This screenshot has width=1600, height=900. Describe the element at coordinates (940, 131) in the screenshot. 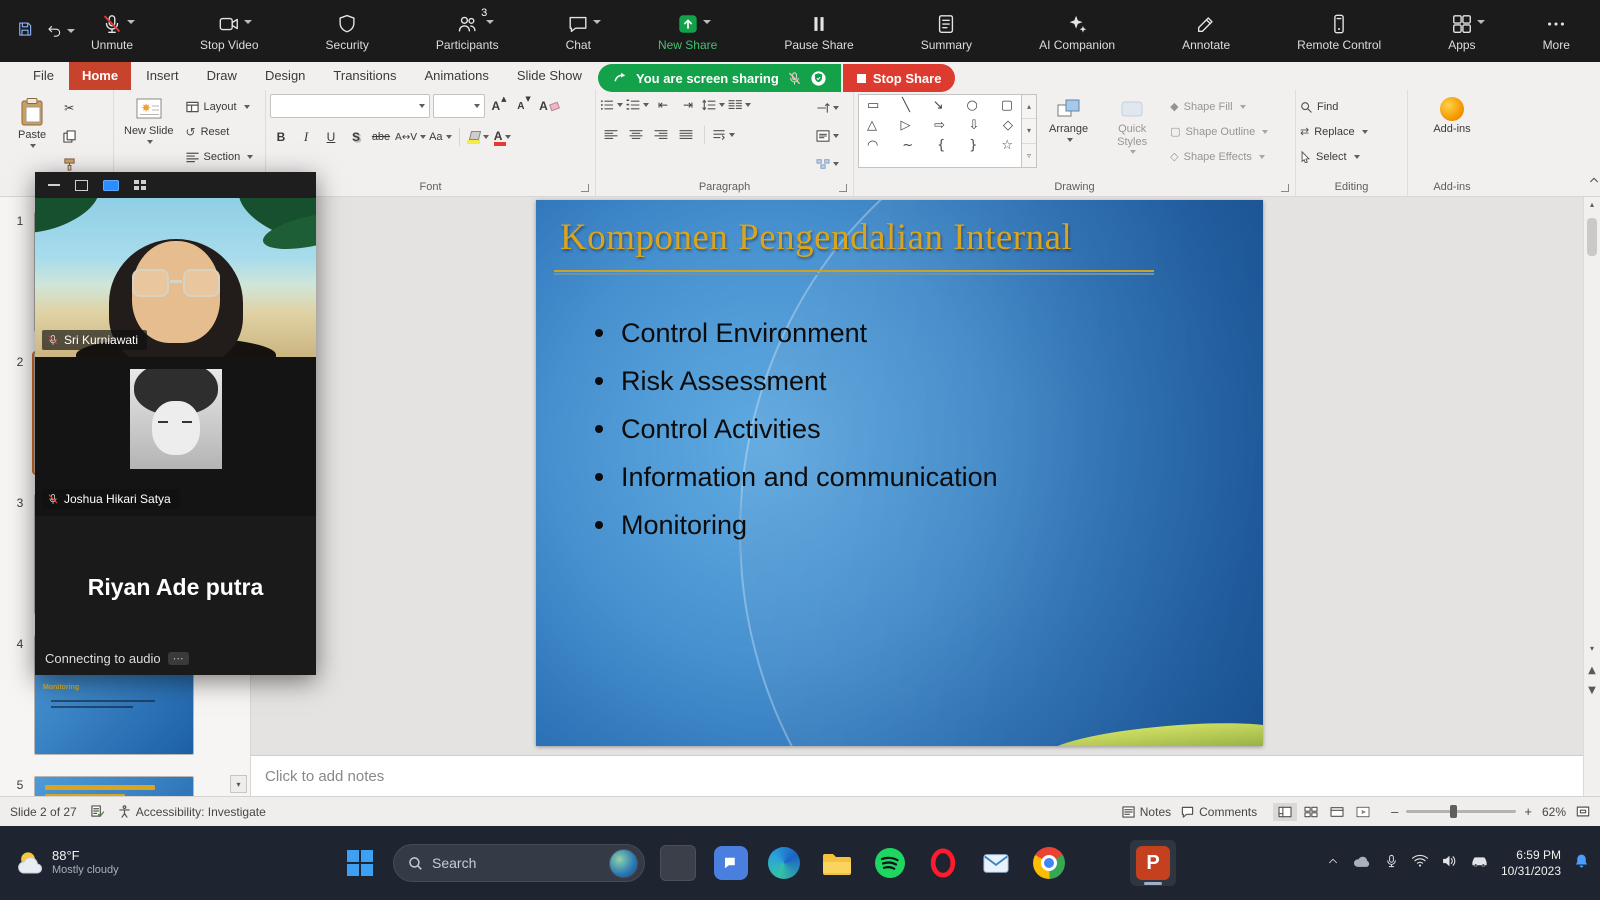

I see `shapes-gallery: ▭ ╲ ↘ ○ ▢ △ ▷ ⇨ ⇩ ◇ ◠ ~ {} ☆` at that location.